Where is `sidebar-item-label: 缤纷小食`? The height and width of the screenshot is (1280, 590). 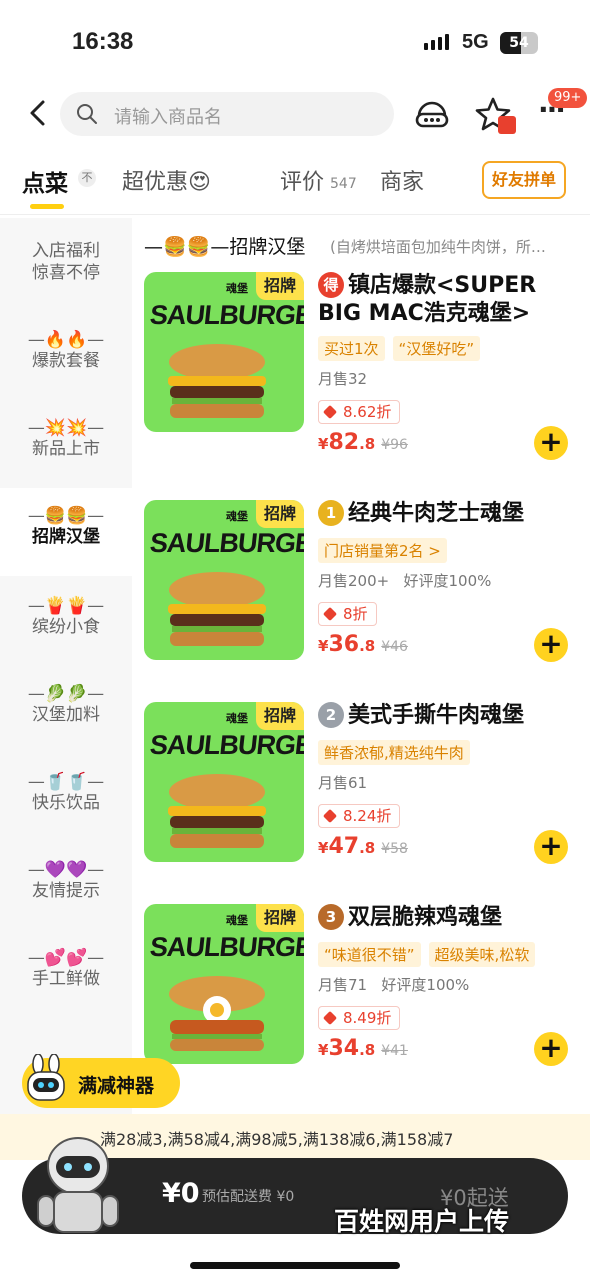
sidebar-item-label: 缤纷小食 is located at coordinates (66, 627).